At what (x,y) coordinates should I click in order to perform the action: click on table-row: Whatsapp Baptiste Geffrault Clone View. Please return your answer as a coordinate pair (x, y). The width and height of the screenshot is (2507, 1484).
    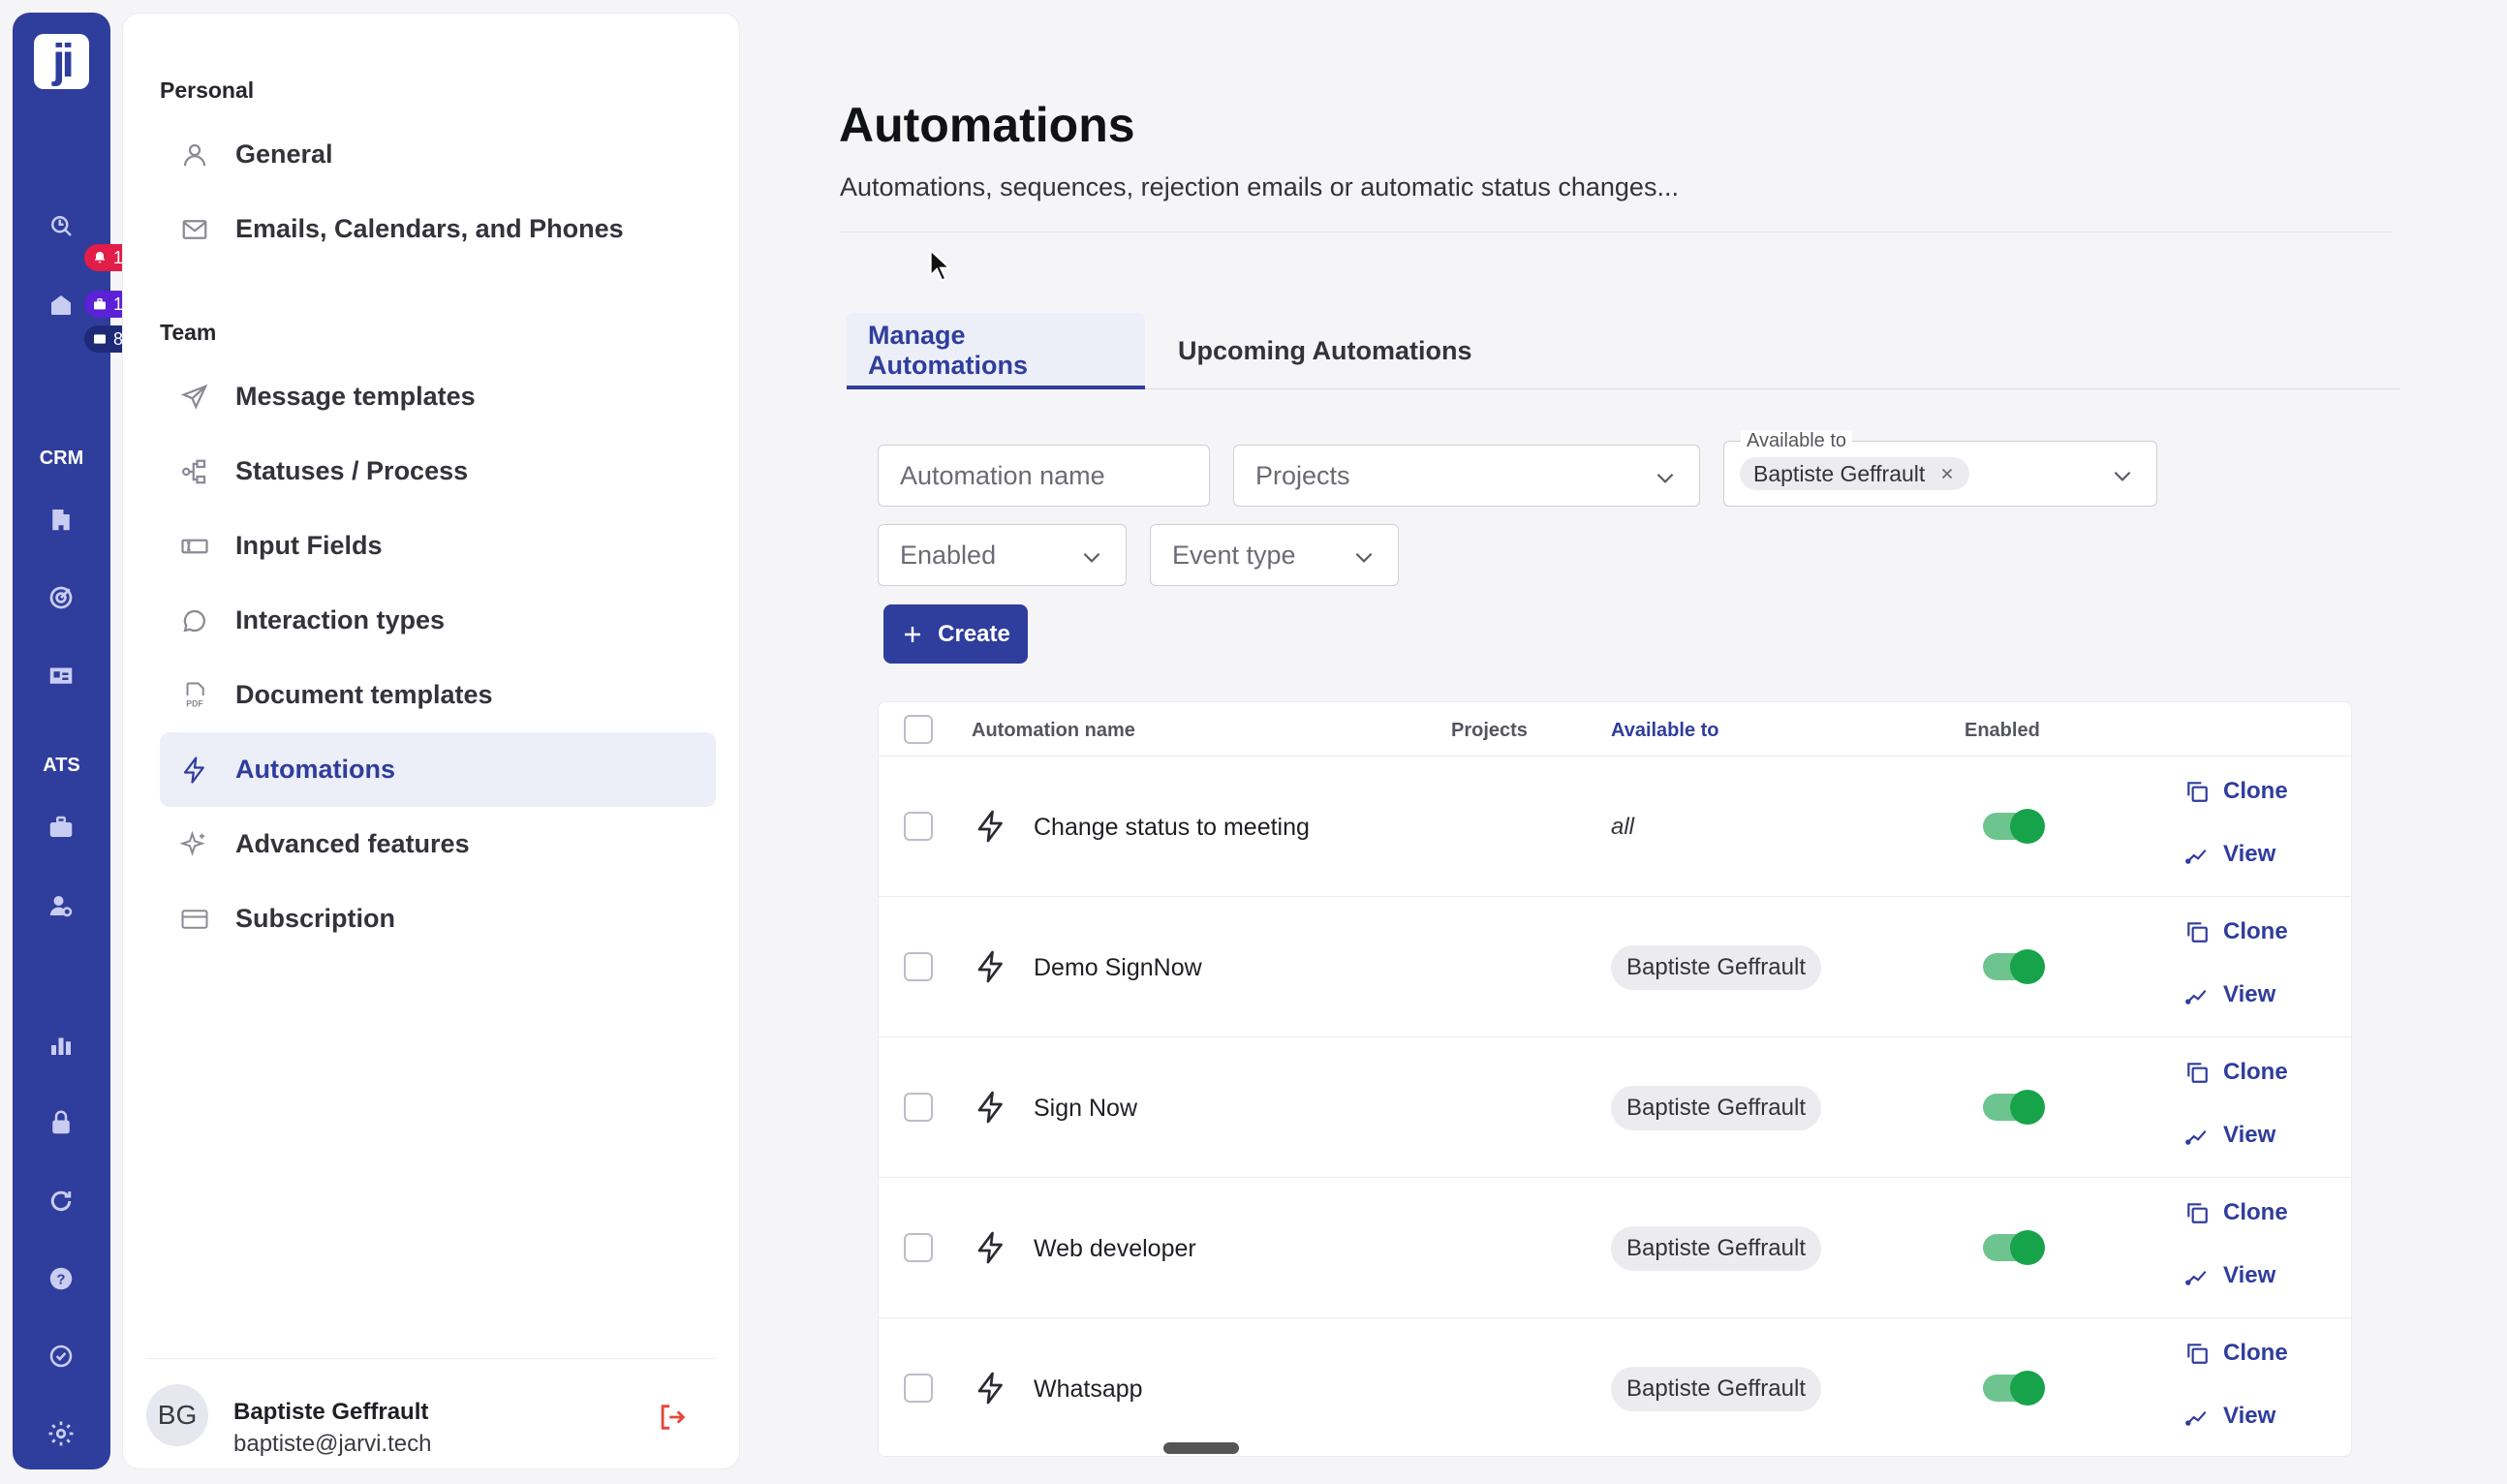
    Looking at the image, I should click on (1615, 1387).